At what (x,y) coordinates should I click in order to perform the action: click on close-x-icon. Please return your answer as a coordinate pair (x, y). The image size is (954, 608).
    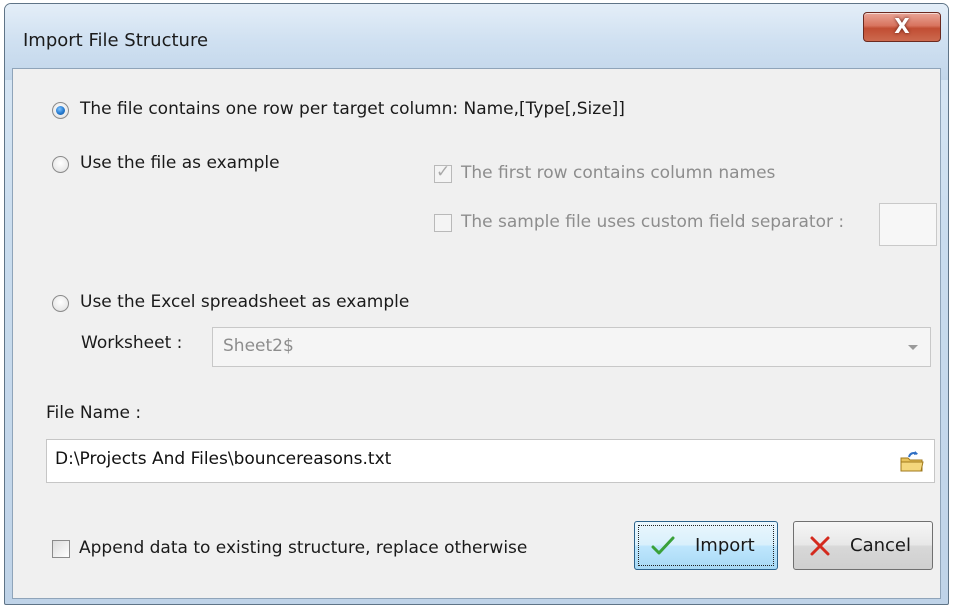
    Looking at the image, I should click on (820, 546).